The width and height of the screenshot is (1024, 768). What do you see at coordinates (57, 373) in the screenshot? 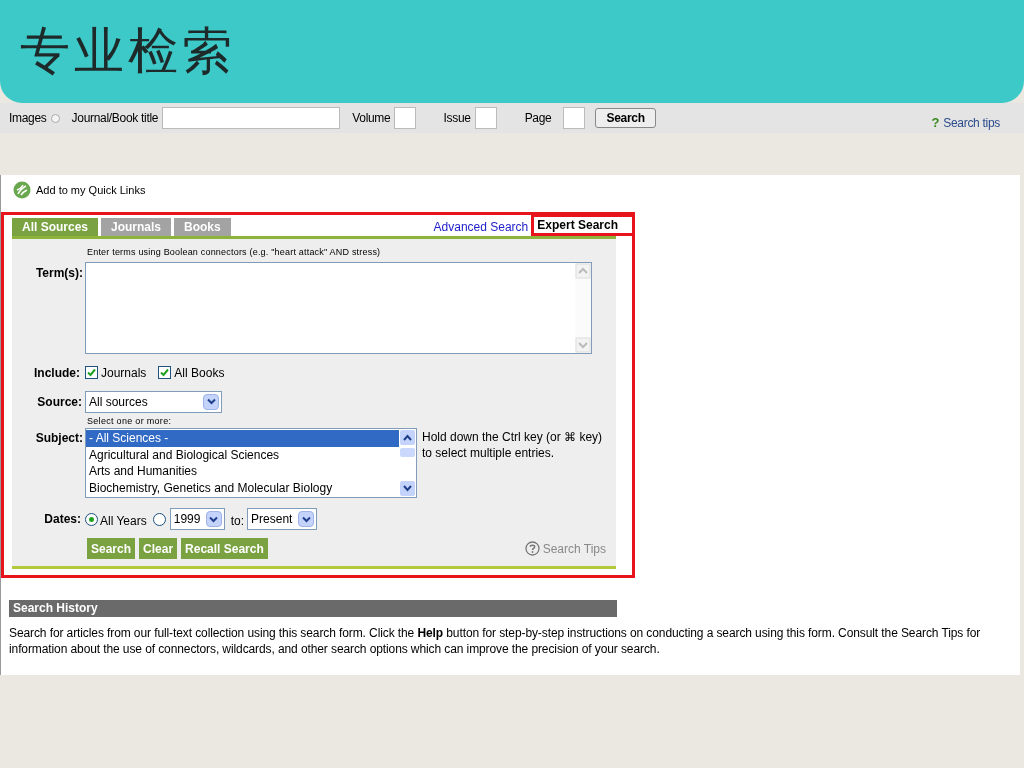
I see `include-label: Include:` at bounding box center [57, 373].